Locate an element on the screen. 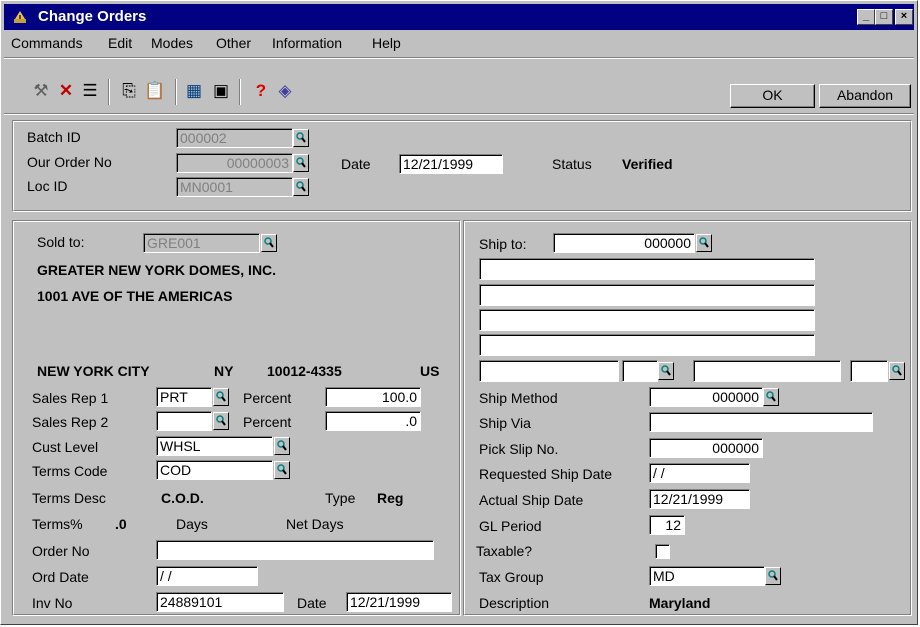 The image size is (920, 627). menu-divider is located at coordinates (459, 58).